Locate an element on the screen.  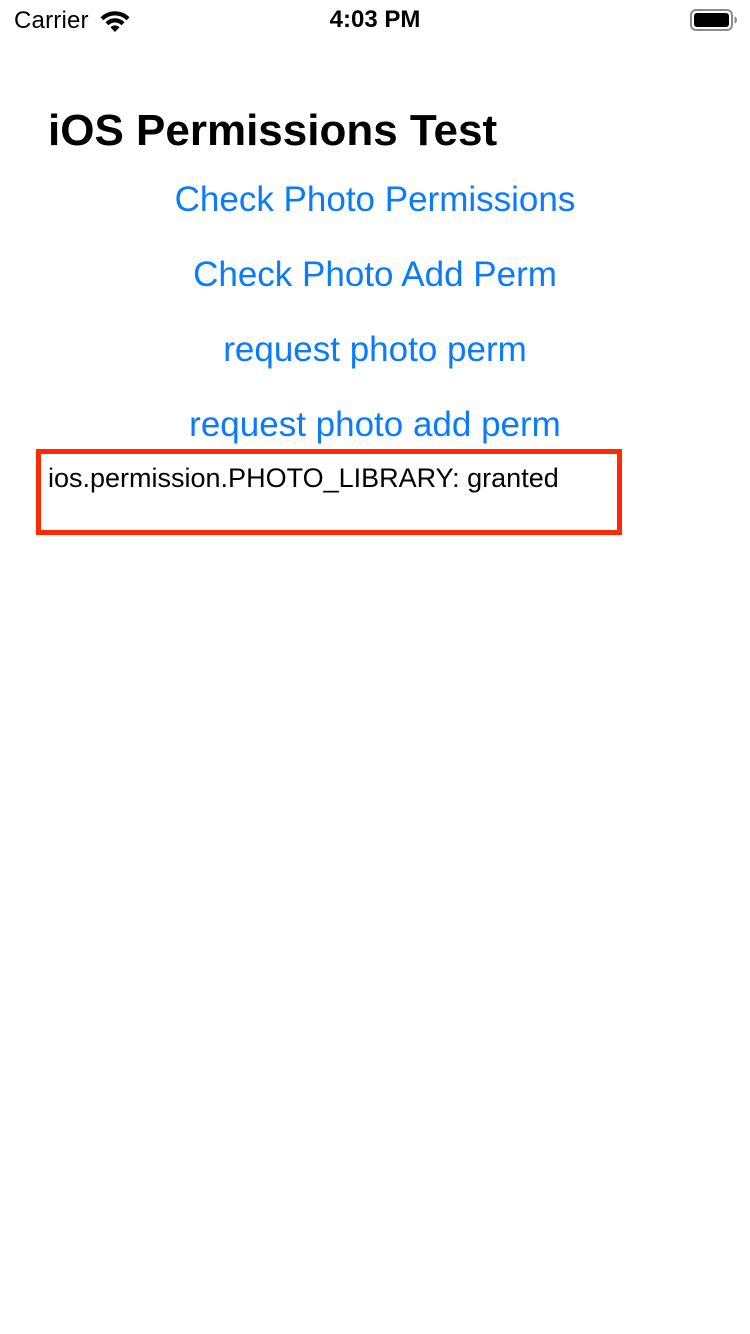
check-photo-permissions-button: Check Photo Permissions is located at coordinates (375, 200).